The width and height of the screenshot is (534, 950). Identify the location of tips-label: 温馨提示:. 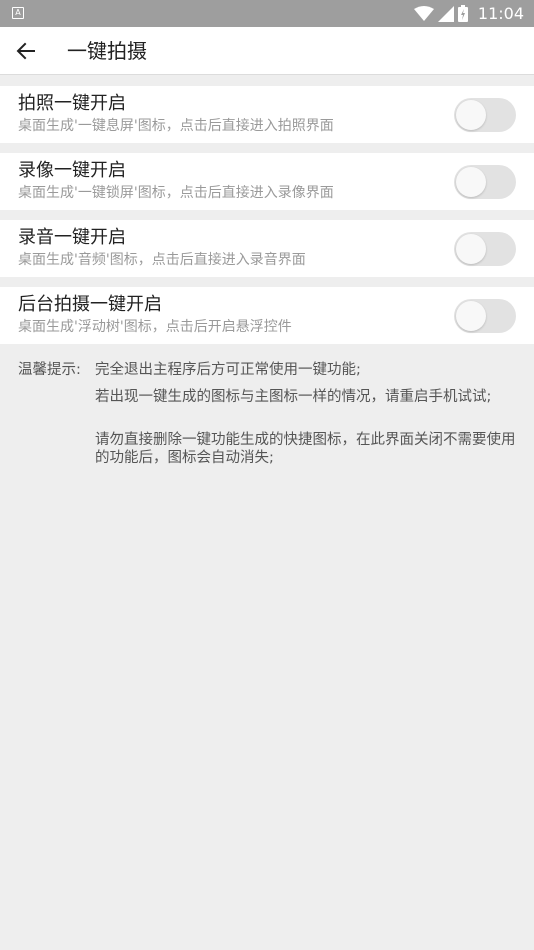
(49, 370).